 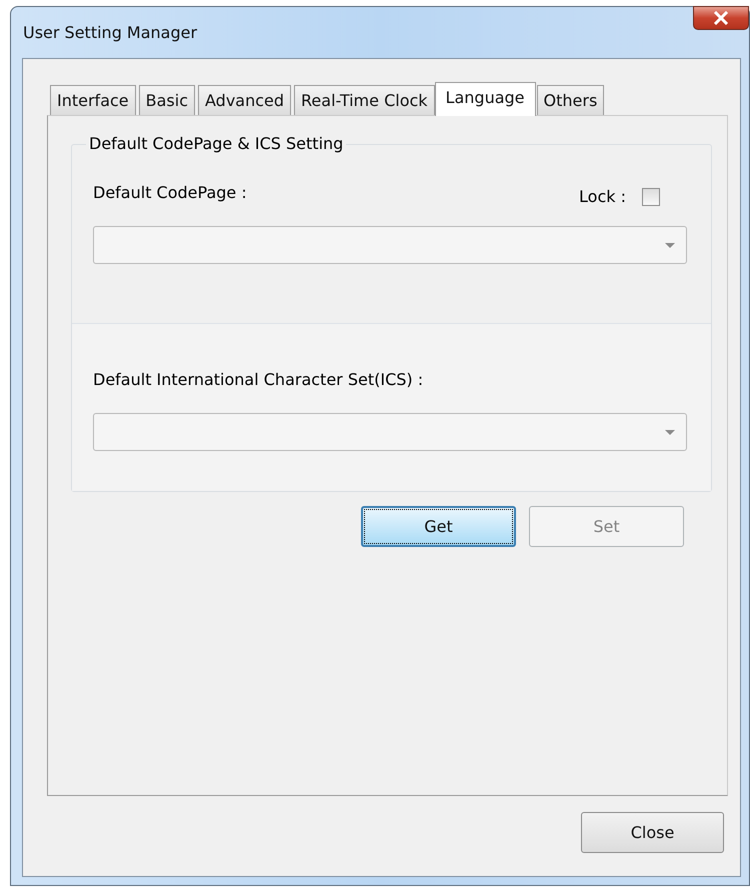 What do you see at coordinates (258, 380) in the screenshot?
I see `ics-label: Default International Character Set(ICS) :` at bounding box center [258, 380].